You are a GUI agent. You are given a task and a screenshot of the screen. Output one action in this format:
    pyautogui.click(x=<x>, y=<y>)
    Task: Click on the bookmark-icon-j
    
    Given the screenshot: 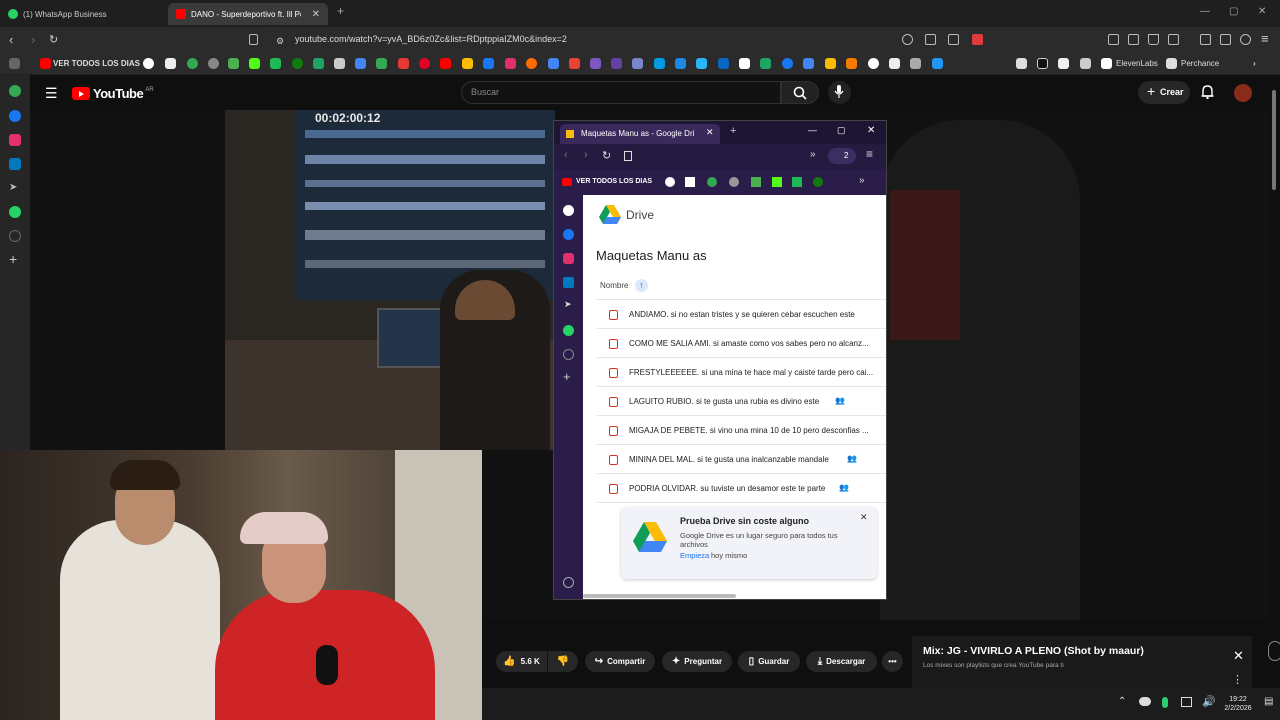 What is the action you would take?
    pyautogui.click(x=574, y=63)
    